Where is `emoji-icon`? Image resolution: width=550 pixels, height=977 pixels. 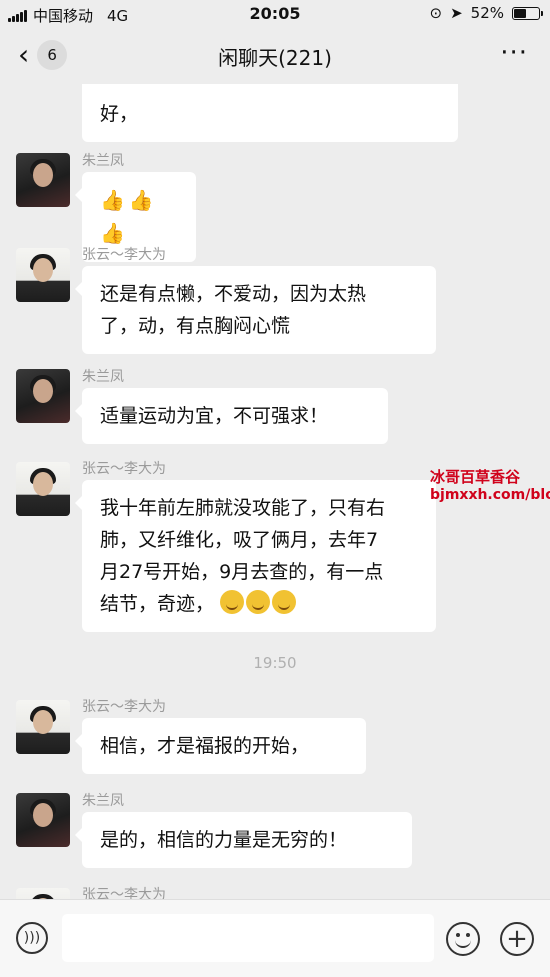 emoji-icon is located at coordinates (463, 939).